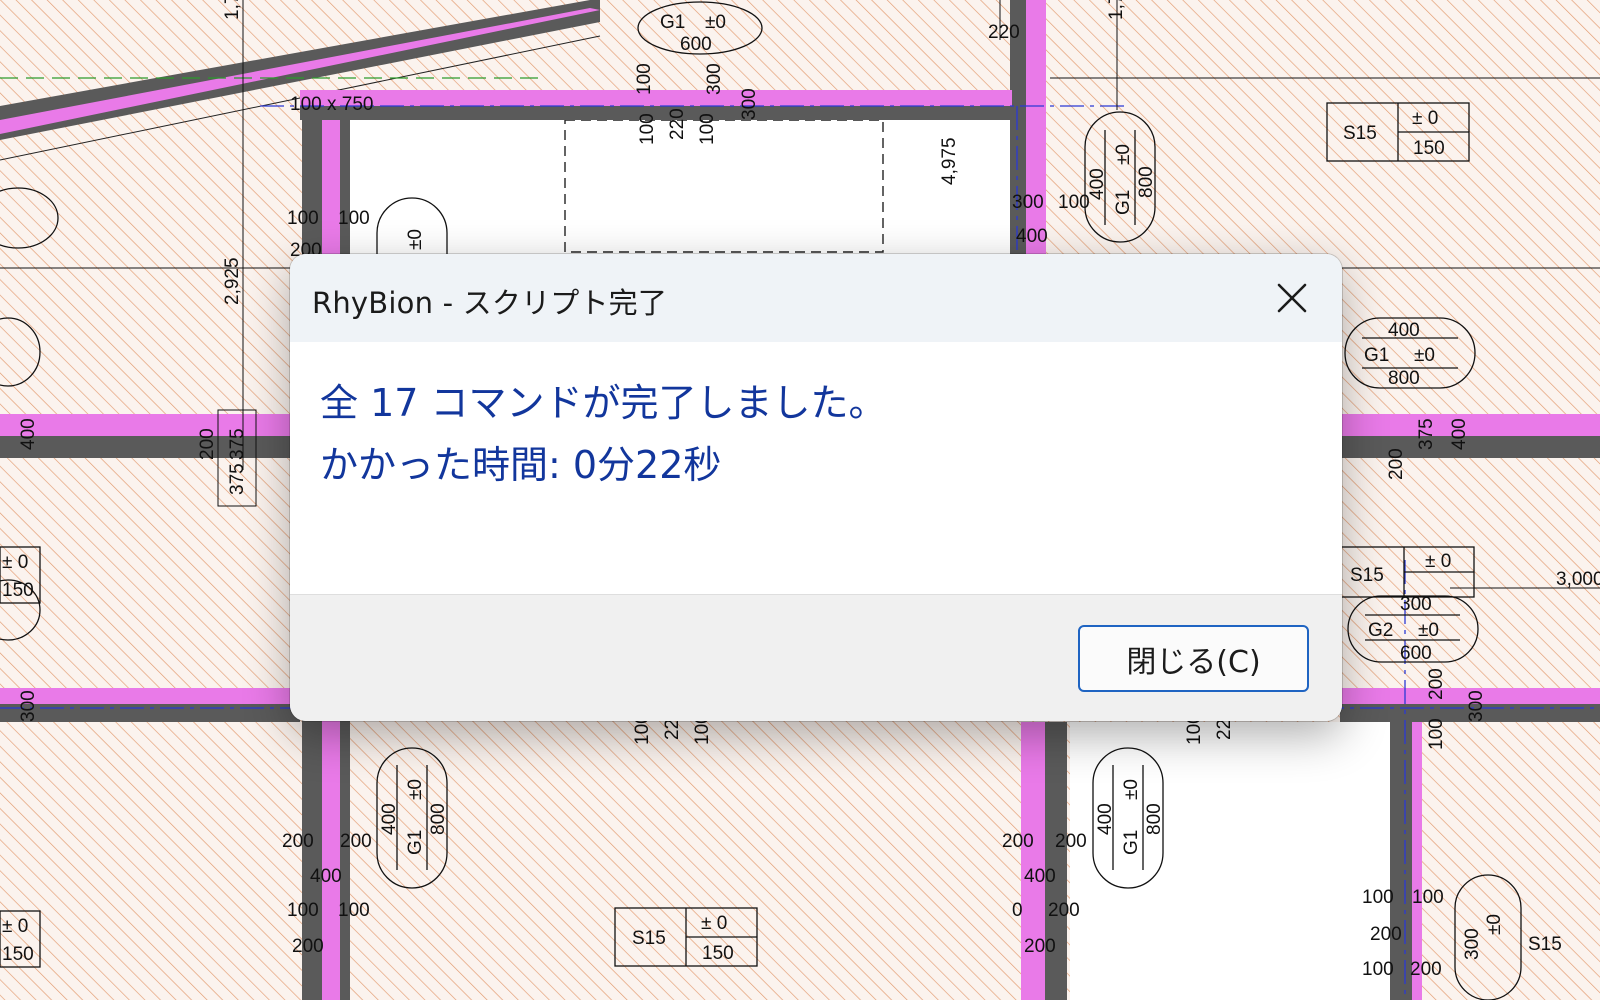 The width and height of the screenshot is (1600, 1000). Describe the element at coordinates (521, 465) in the screenshot. I see `elapsed-time-message: かかった時間: 0分22秒` at that location.